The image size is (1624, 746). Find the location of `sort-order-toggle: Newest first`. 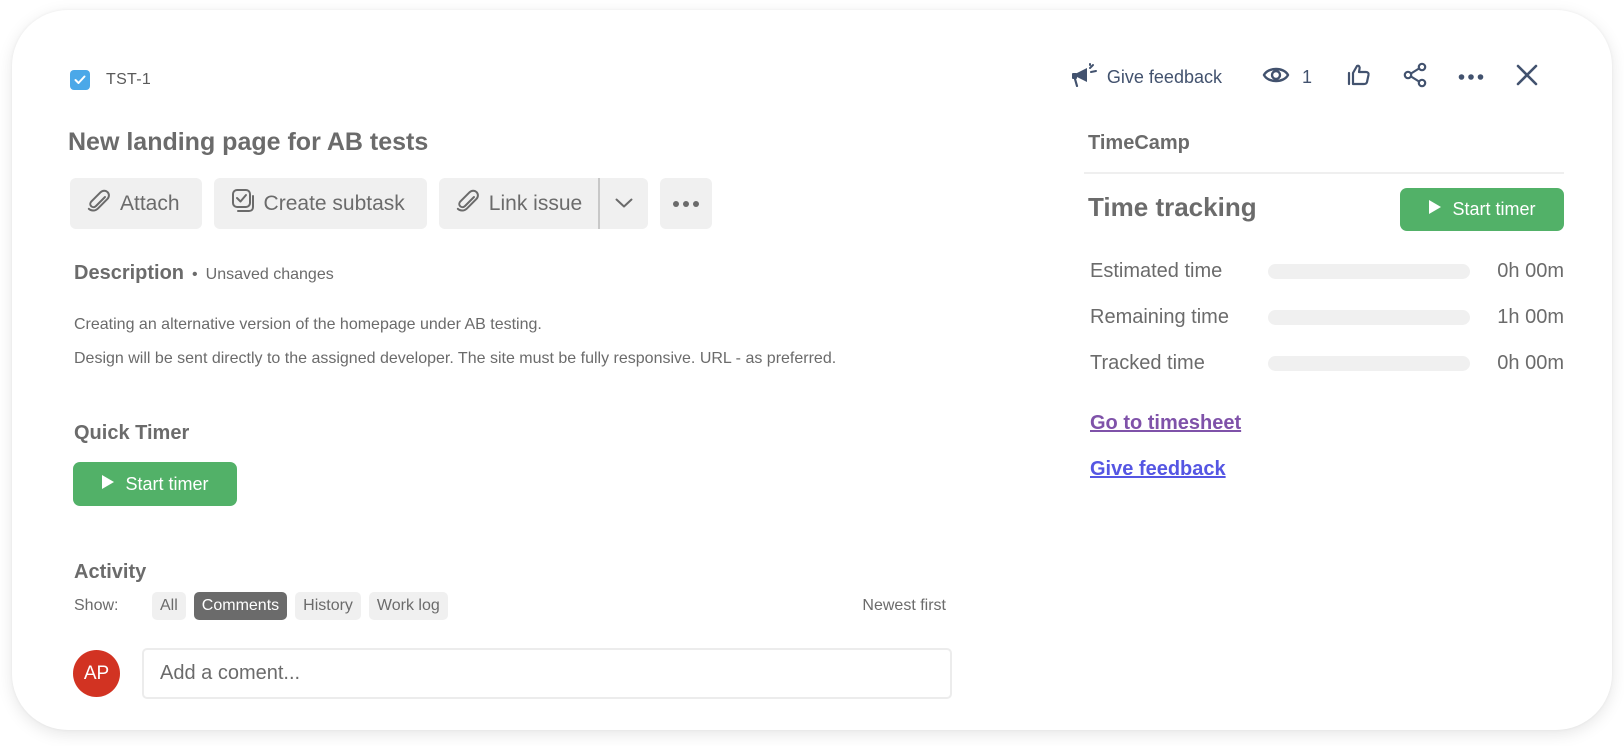

sort-order-toggle: Newest first is located at coordinates (904, 606).